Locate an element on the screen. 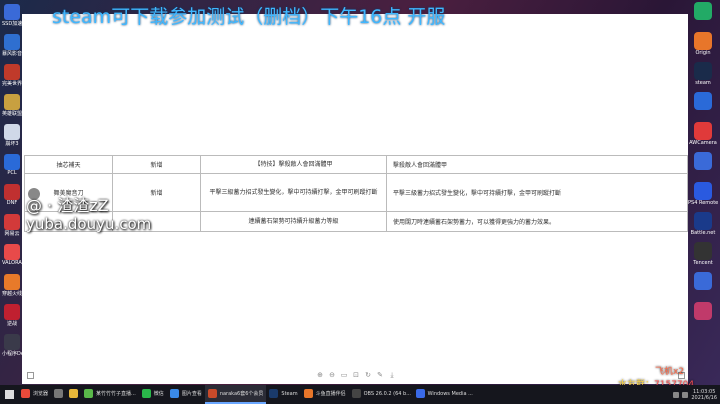 The image size is (720, 404). shortcut-label: PS4 Remote is located at coordinates (703, 203).